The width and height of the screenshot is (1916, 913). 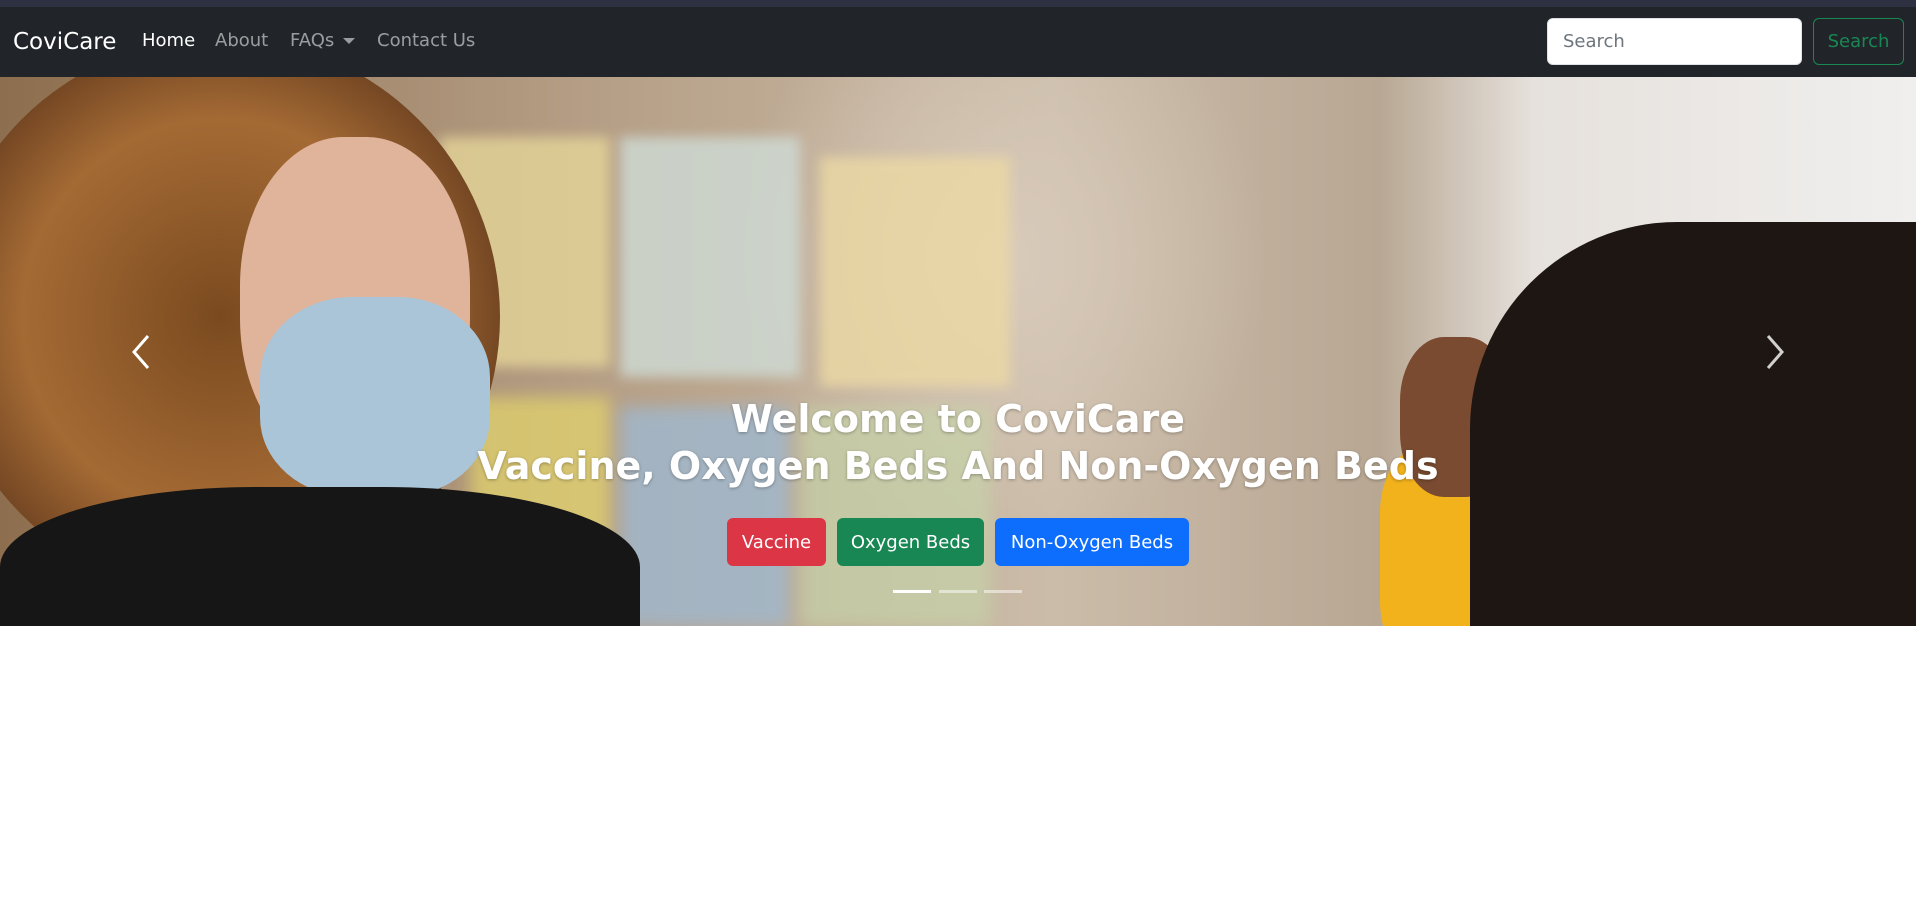 I want to click on chevron-right-icon, so click(x=1775, y=352).